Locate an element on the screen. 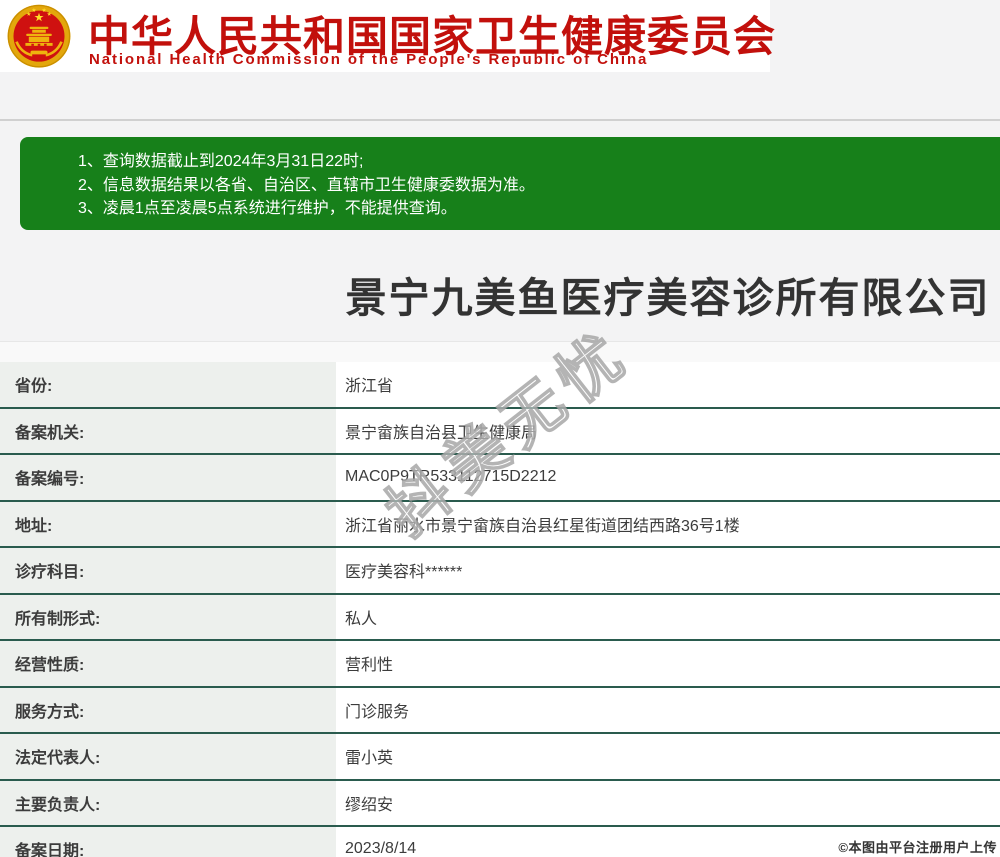 Image resolution: width=1000 pixels, height=857 pixels. table-row: 法定代表人: 雷小英 is located at coordinates (500, 757).